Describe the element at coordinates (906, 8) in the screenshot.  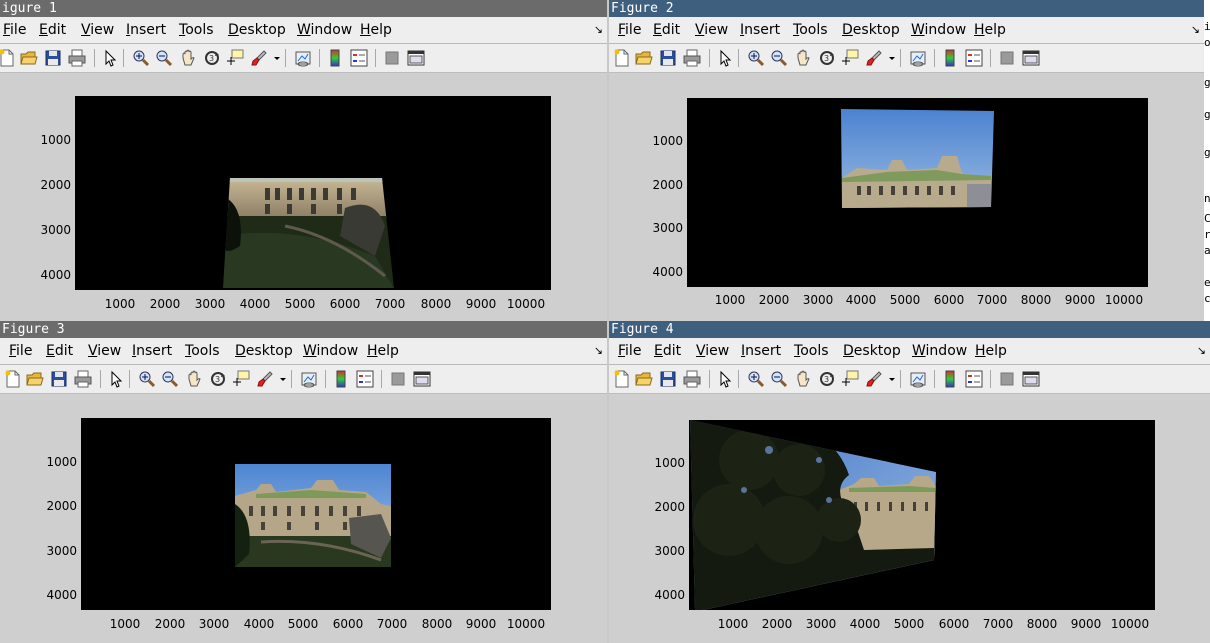
I see `window-title: Figure 2` at that location.